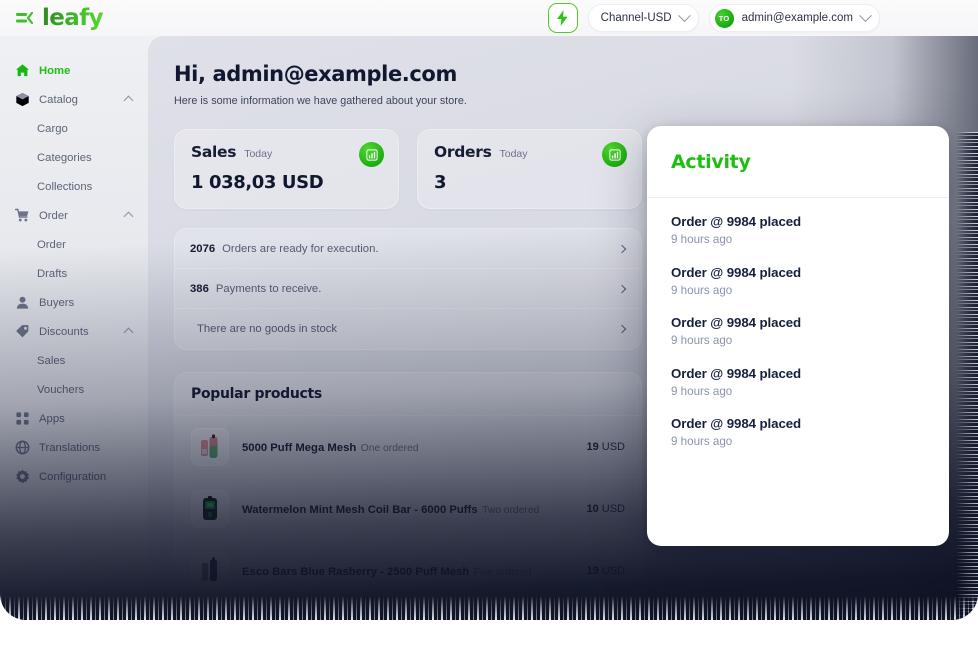 The width and height of the screenshot is (978, 646). I want to click on task-text: Payments to receive., so click(268, 288).